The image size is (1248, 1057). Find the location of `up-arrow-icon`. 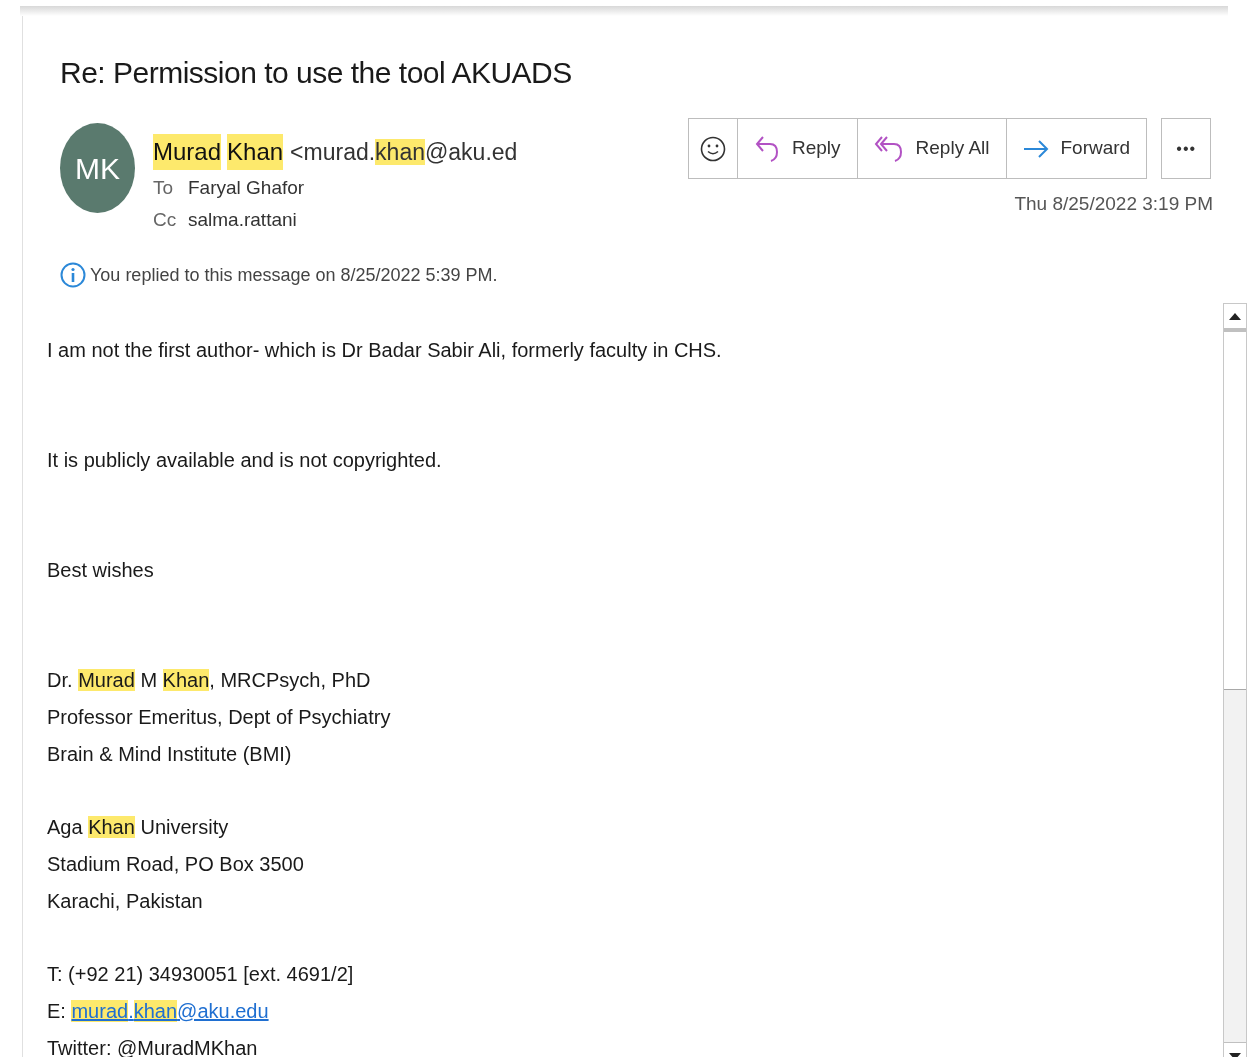

up-arrow-icon is located at coordinates (1235, 316).